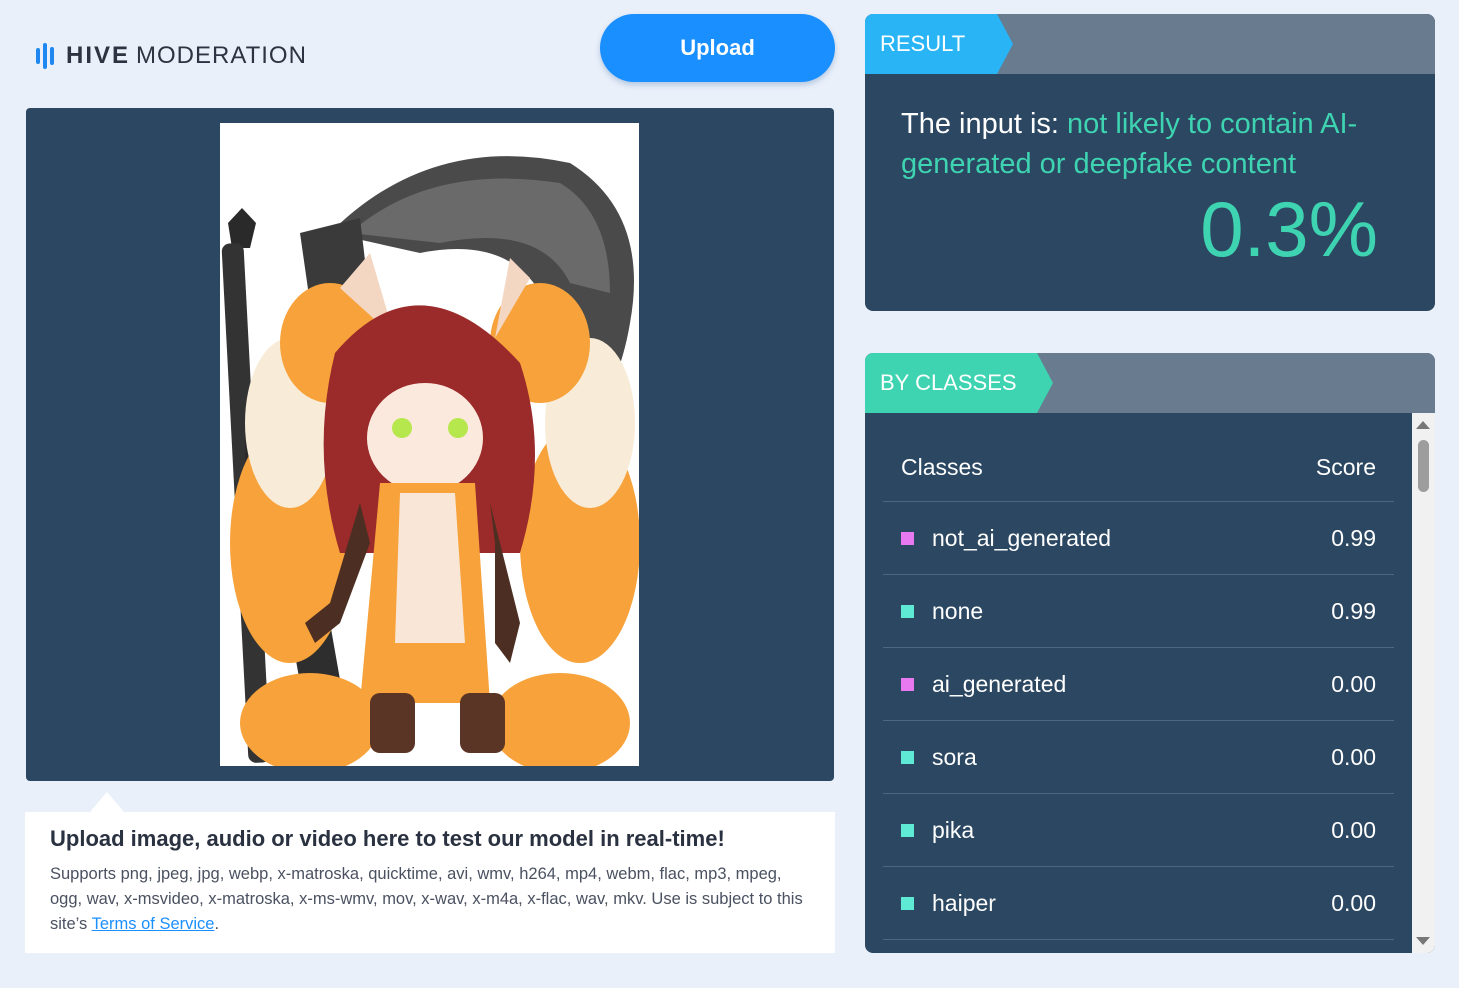 This screenshot has height=988, width=1459. What do you see at coordinates (1423, 466) in the screenshot?
I see `scroll-thumb` at bounding box center [1423, 466].